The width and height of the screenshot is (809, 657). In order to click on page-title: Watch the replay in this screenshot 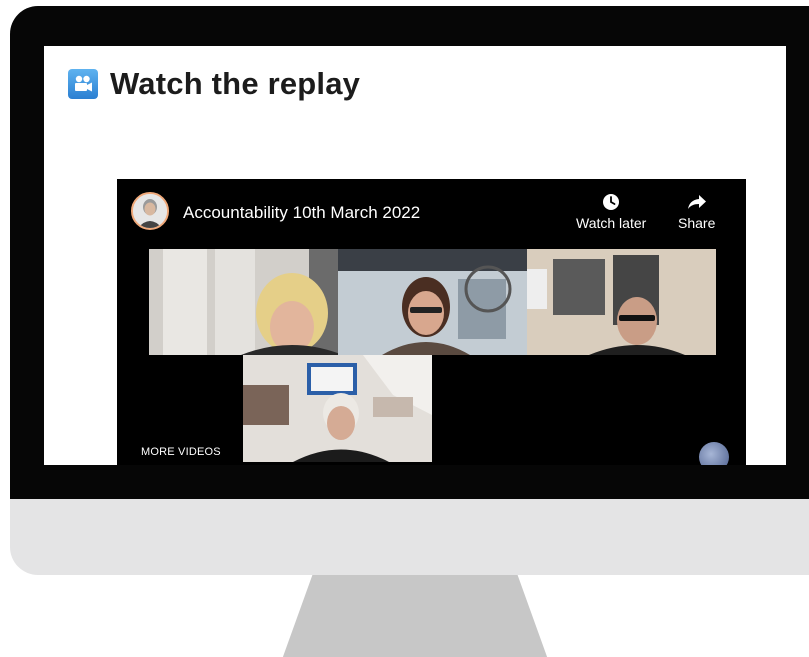, I will do `click(235, 83)`.